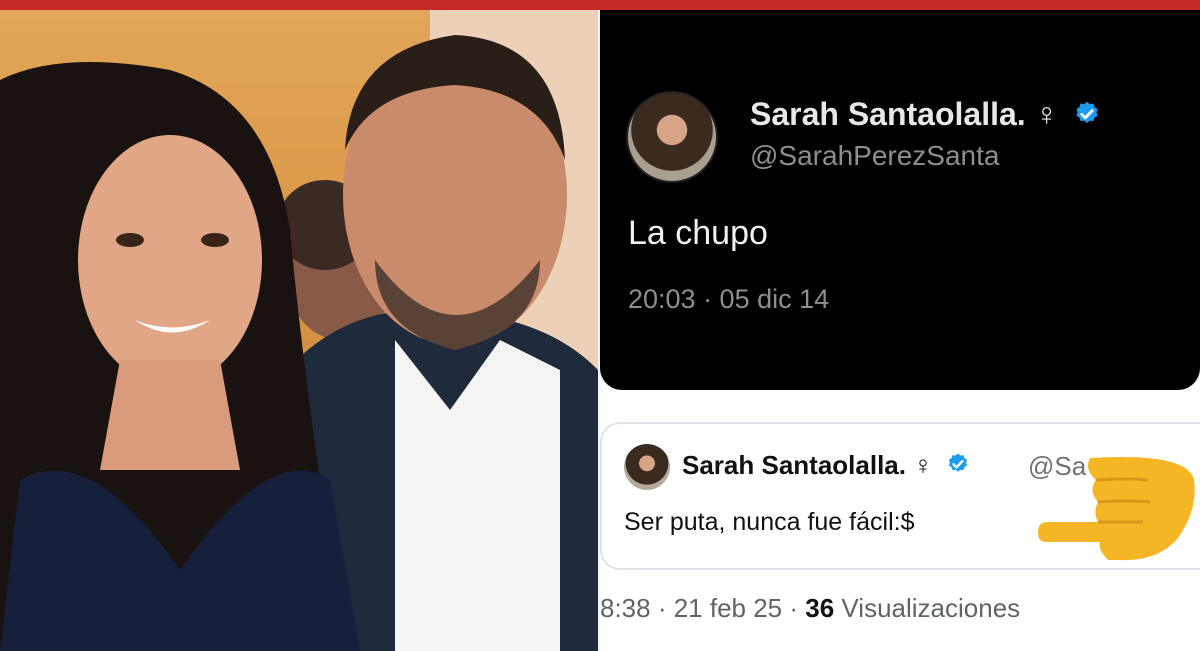 This screenshot has width=1200, height=651. I want to click on pointing-hand-emoji, so click(1116, 508).